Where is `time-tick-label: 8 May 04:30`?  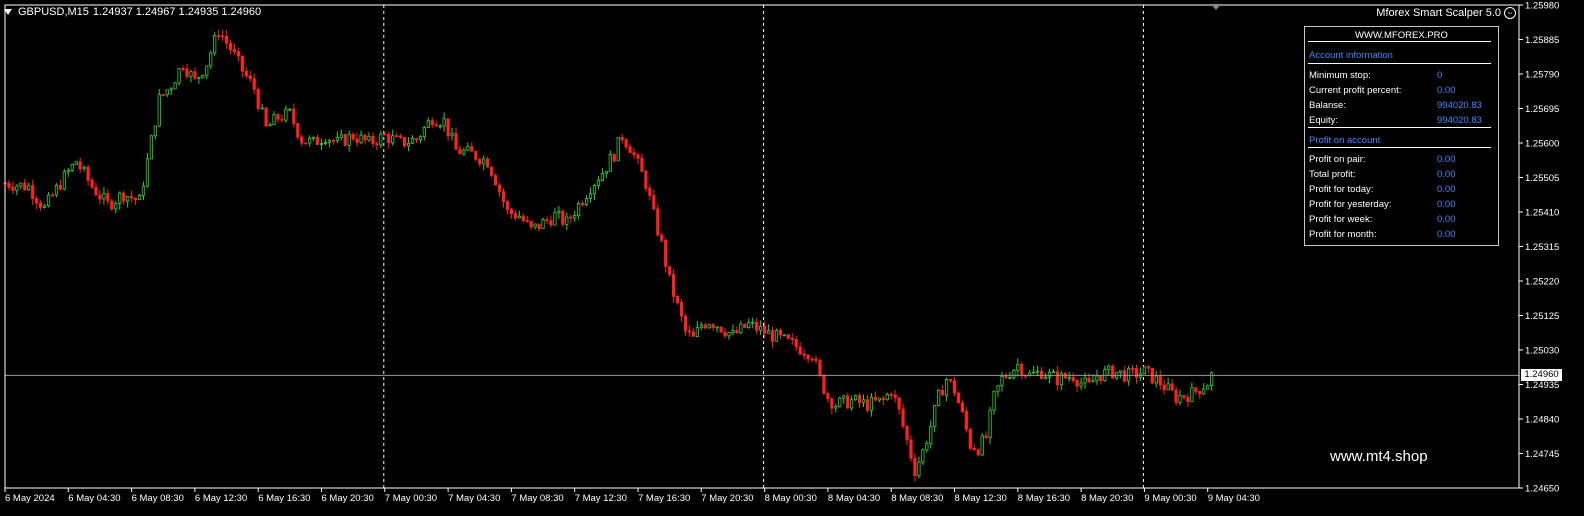 time-tick-label: 8 May 04:30 is located at coordinates (854, 498).